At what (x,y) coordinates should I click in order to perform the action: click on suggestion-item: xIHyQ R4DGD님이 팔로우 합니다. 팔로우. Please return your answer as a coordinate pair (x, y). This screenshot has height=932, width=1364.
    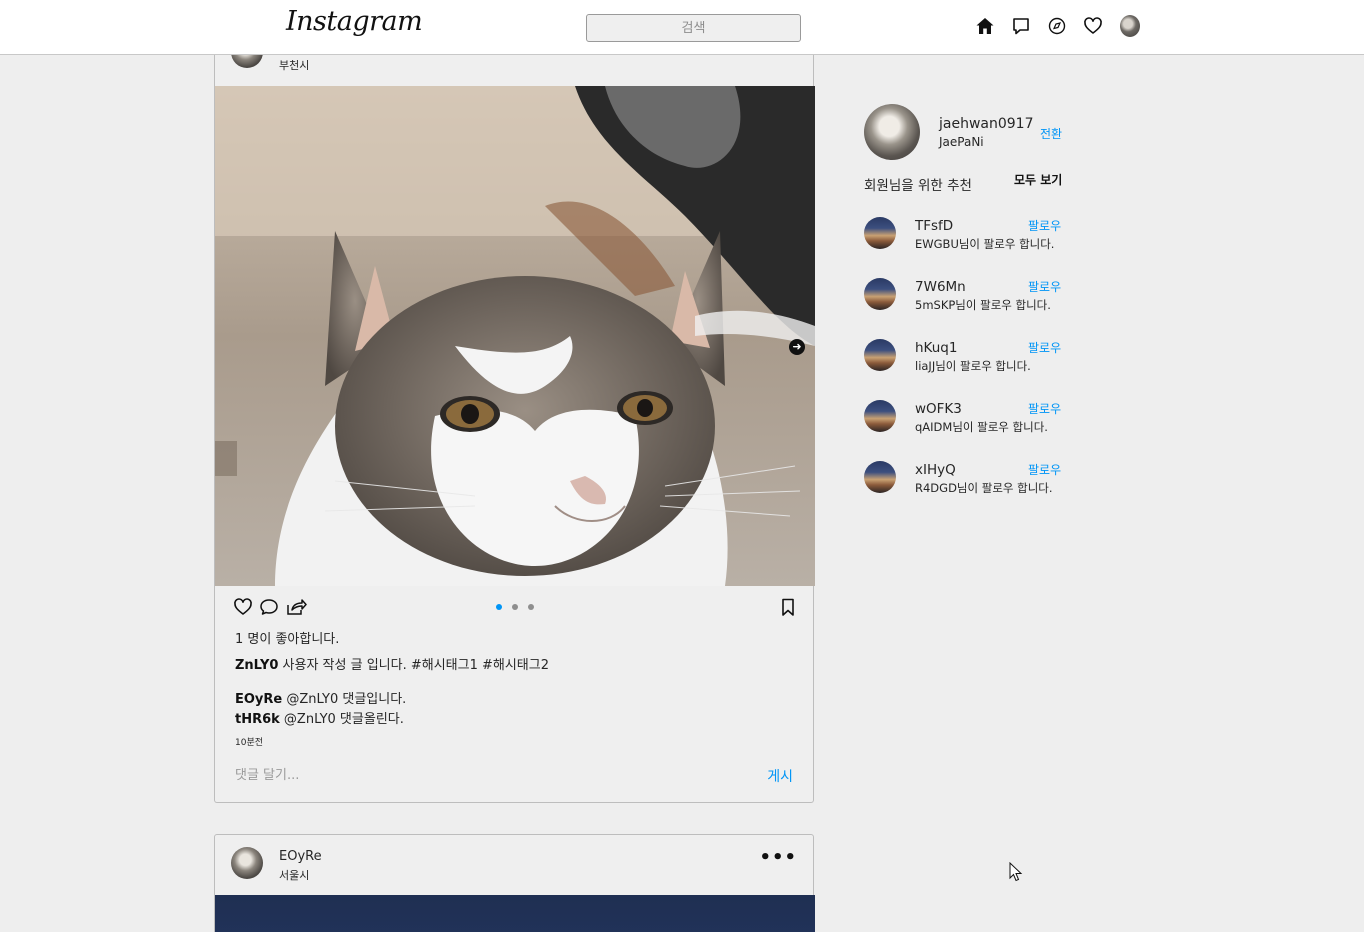
    Looking at the image, I should click on (964, 481).